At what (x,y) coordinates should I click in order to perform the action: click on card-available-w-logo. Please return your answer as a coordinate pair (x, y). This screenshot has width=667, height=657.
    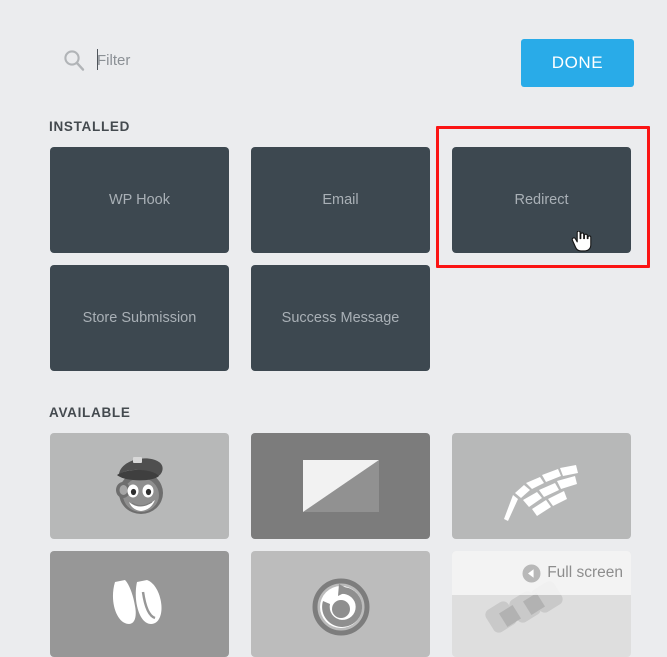
    Looking at the image, I should click on (139, 604).